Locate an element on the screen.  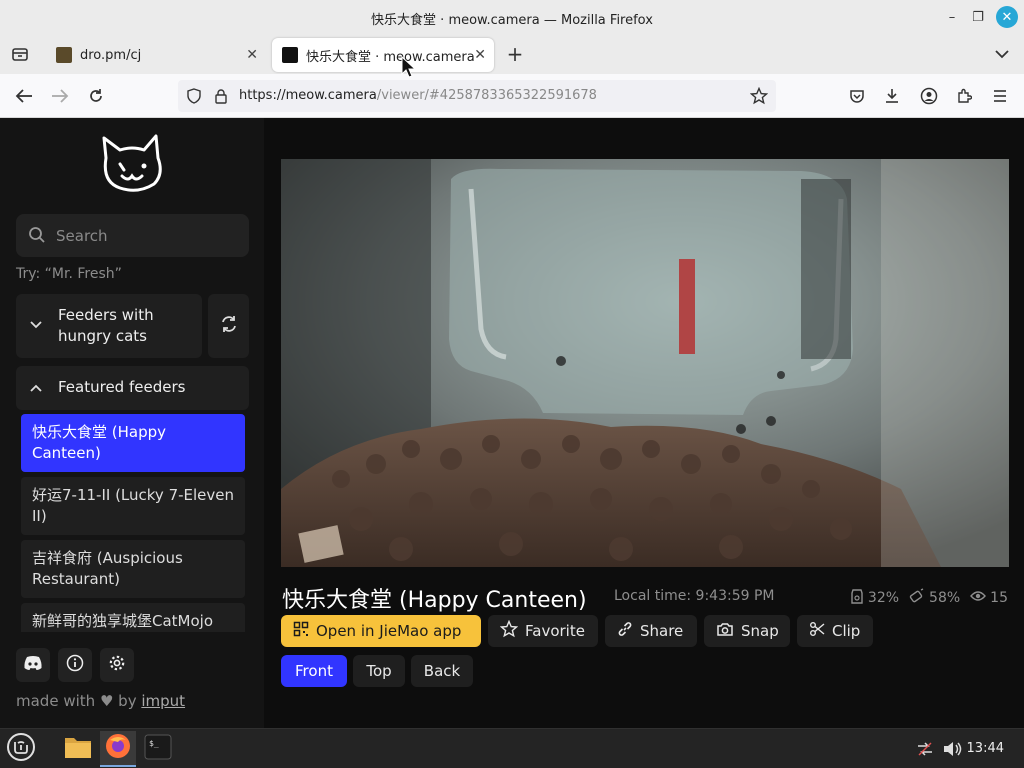
refresh-icon is located at coordinates (229, 326).